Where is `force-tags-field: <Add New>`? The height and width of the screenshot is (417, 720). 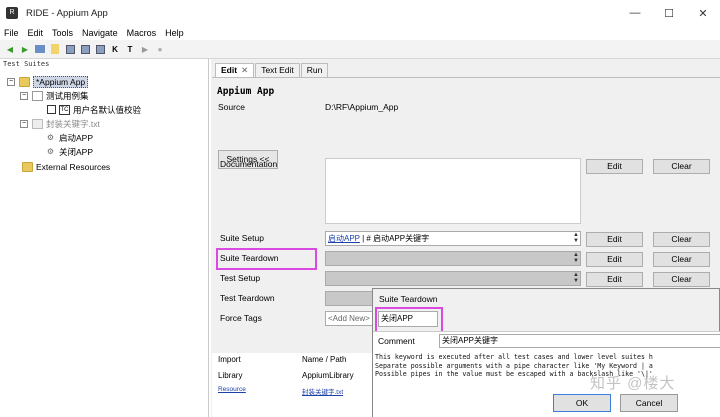
force-tags-field: <Add New> is located at coordinates (349, 318).